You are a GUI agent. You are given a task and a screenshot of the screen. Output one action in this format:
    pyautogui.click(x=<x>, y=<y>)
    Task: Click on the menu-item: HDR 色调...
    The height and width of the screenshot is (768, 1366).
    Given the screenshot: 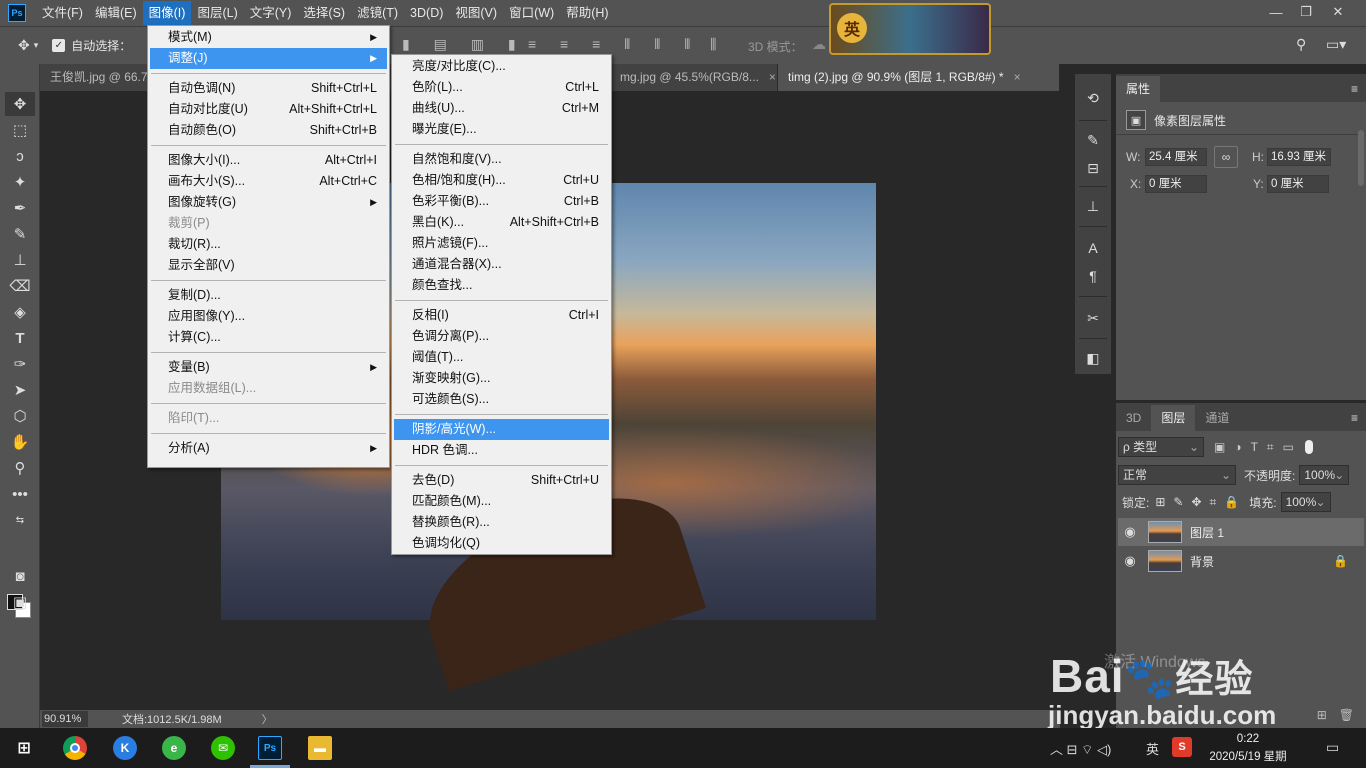 What is the action you would take?
    pyautogui.click(x=501, y=450)
    